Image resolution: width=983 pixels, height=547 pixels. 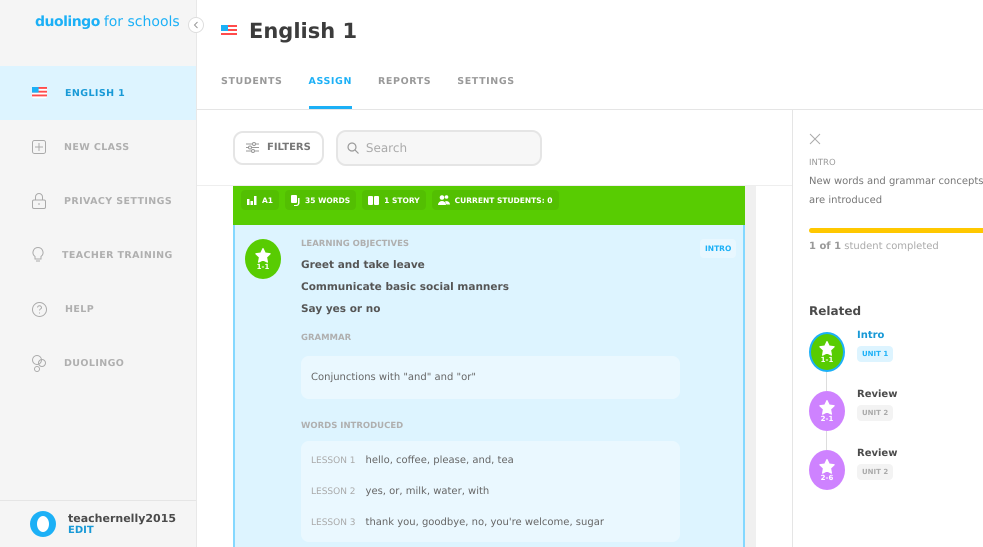 I want to click on tab: STUDENTS, so click(x=251, y=89).